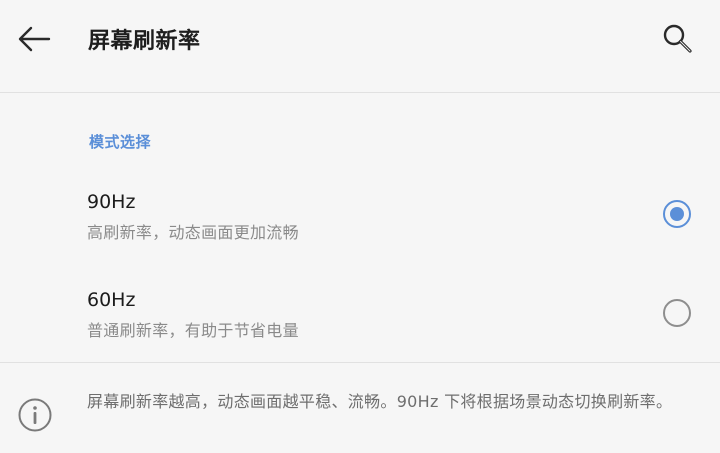 The width and height of the screenshot is (720, 453). I want to click on search-button, so click(678, 40).